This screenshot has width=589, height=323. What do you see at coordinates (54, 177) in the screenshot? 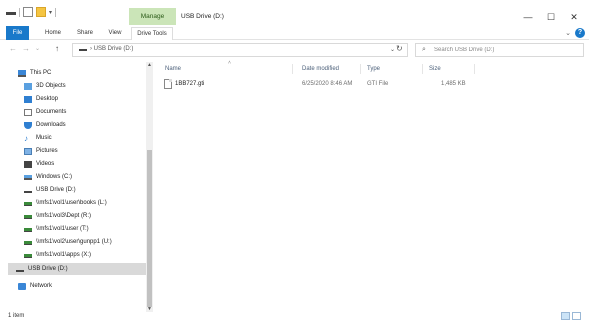
I see `nav-item-label: Windows (C:)` at bounding box center [54, 177].